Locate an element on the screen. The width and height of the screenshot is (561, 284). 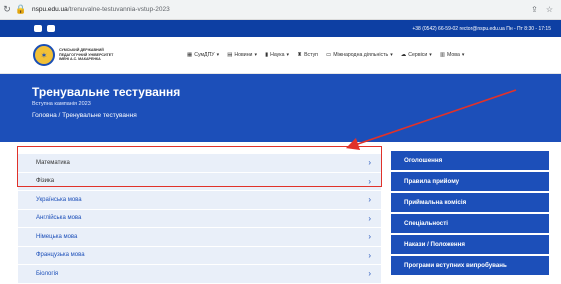
annotation-arrow is located at coordinates (431, 119).